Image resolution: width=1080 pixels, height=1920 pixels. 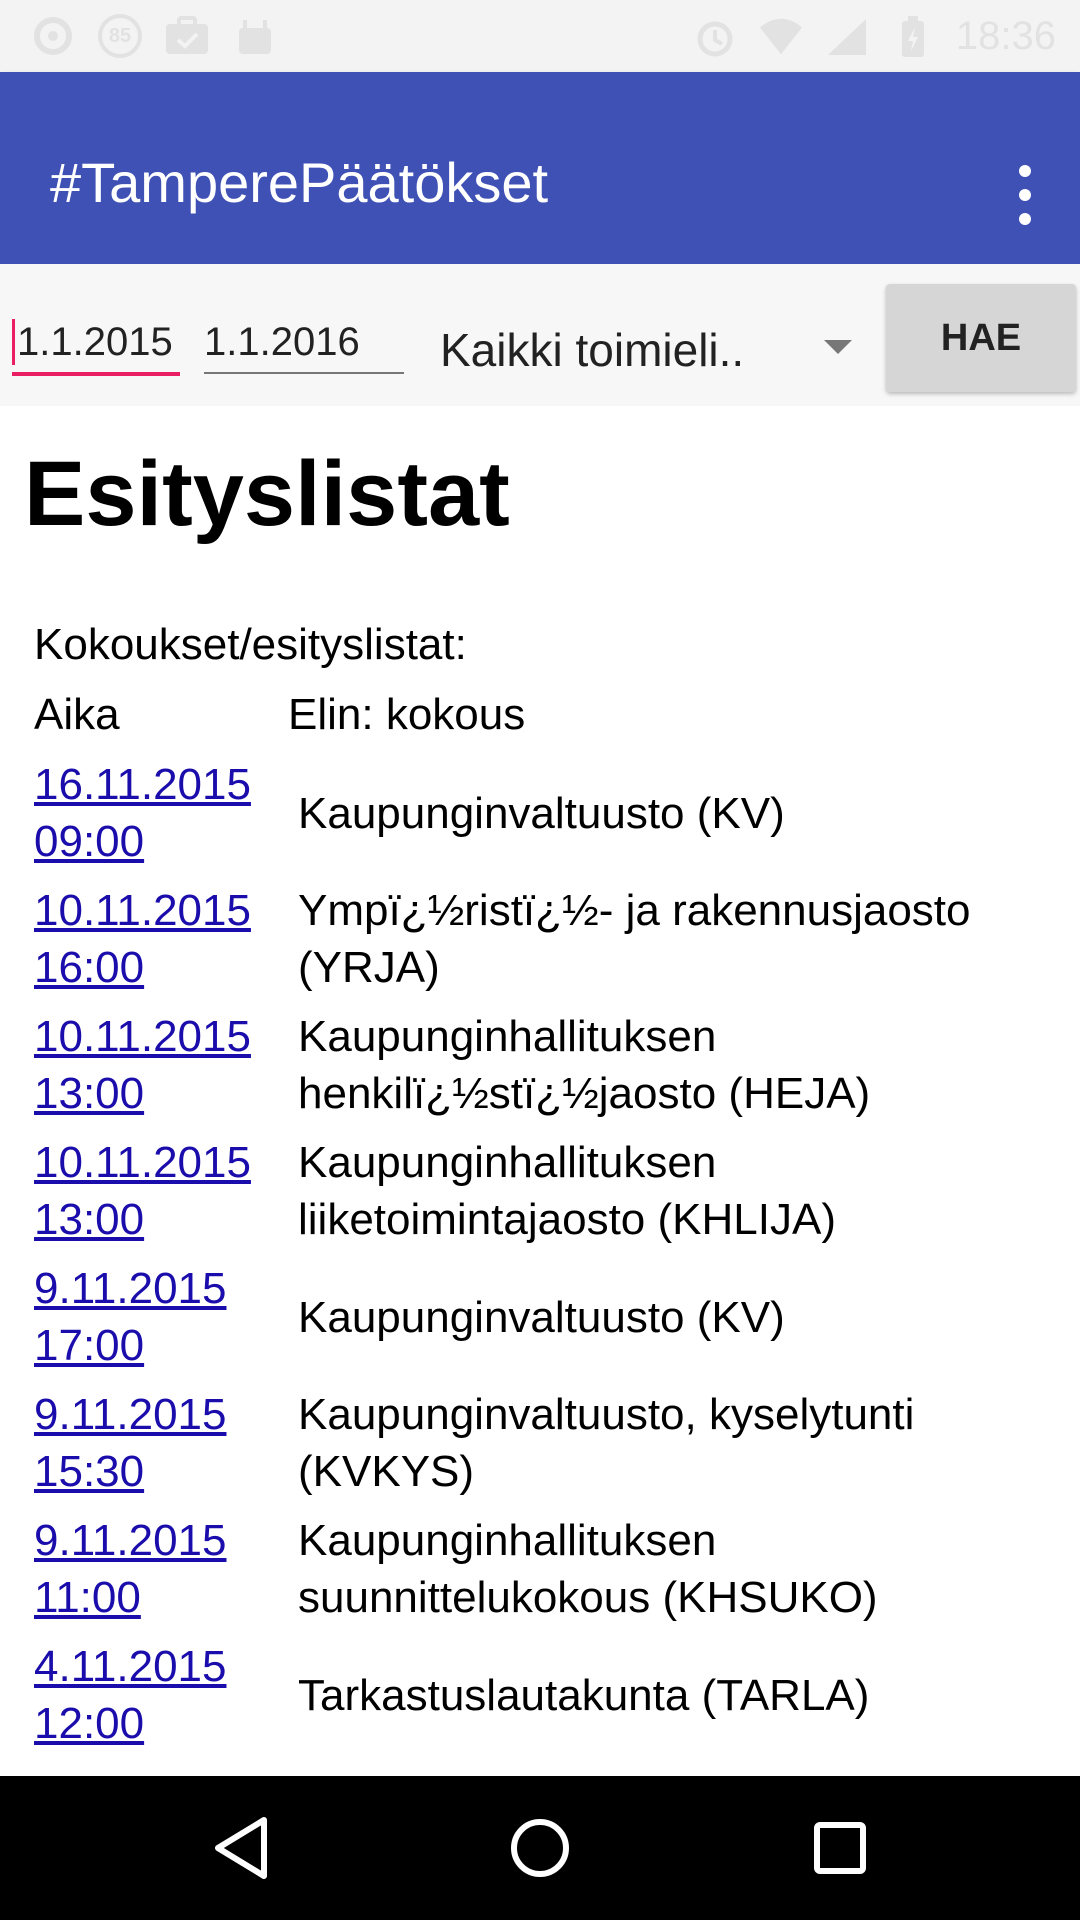 I want to click on page-title: Esityslistat, so click(x=267, y=494).